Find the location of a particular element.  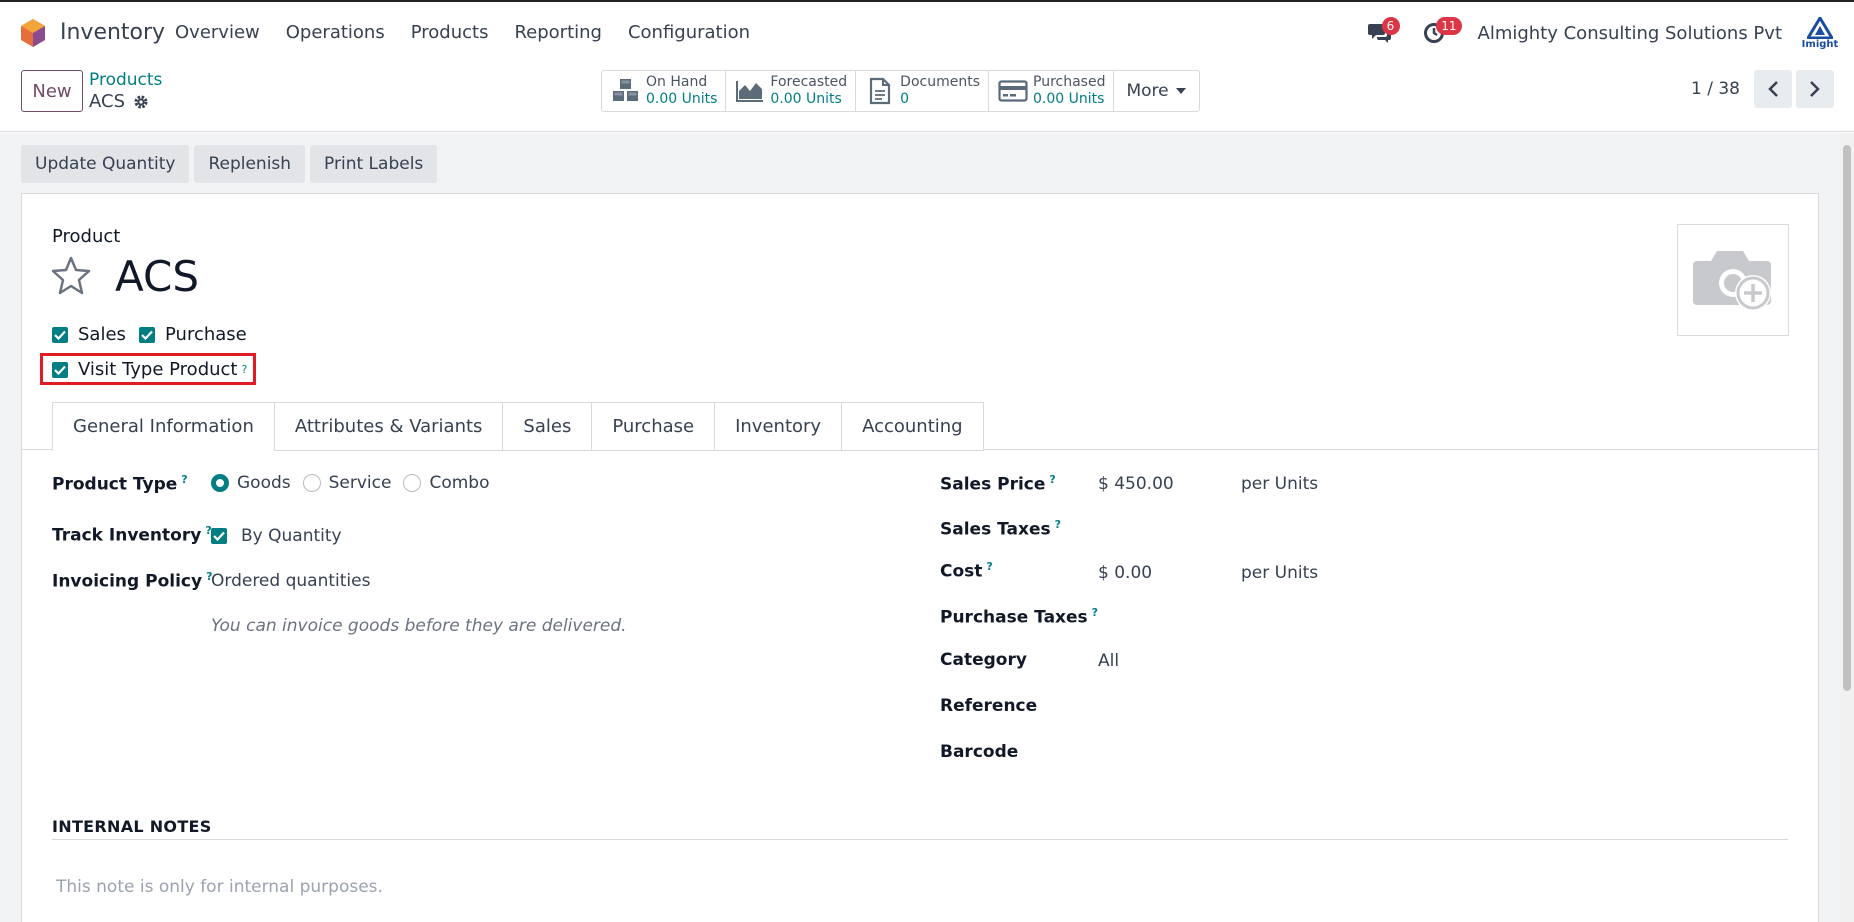

on-hand-label: On Hand is located at coordinates (677, 82).